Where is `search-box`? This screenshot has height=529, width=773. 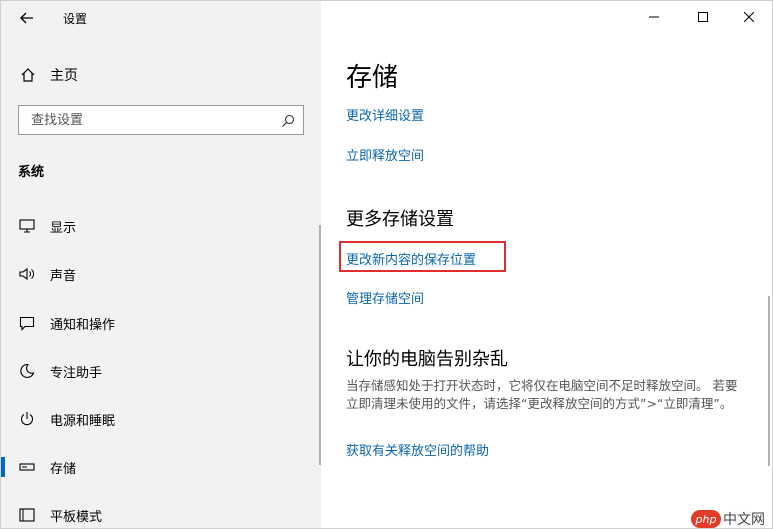 search-box is located at coordinates (161, 120).